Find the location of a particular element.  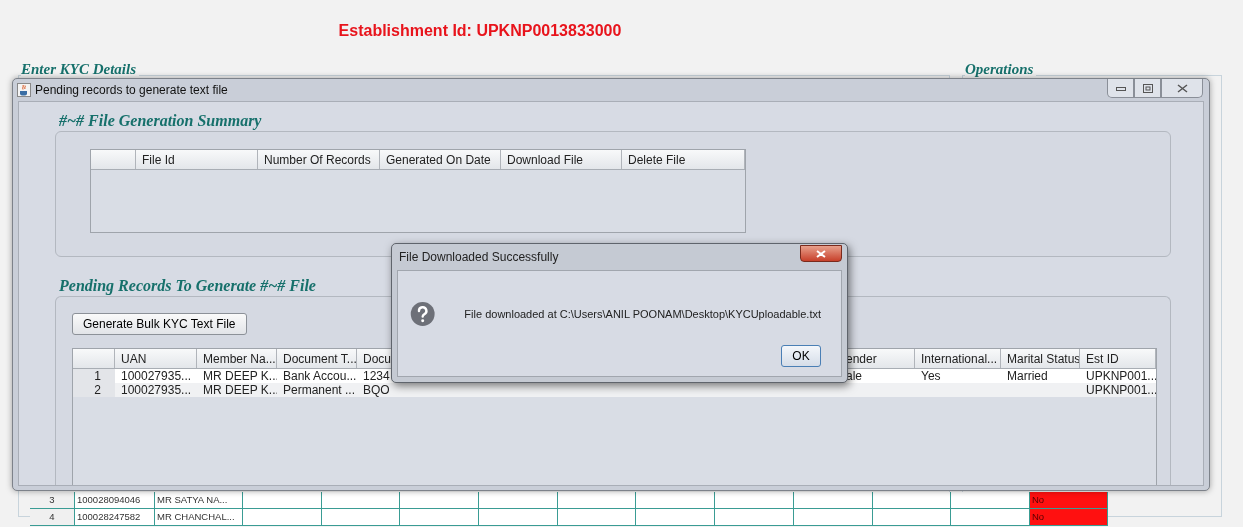

generate-file-button: Generate Bulk KYC Text File is located at coordinates (159, 324).